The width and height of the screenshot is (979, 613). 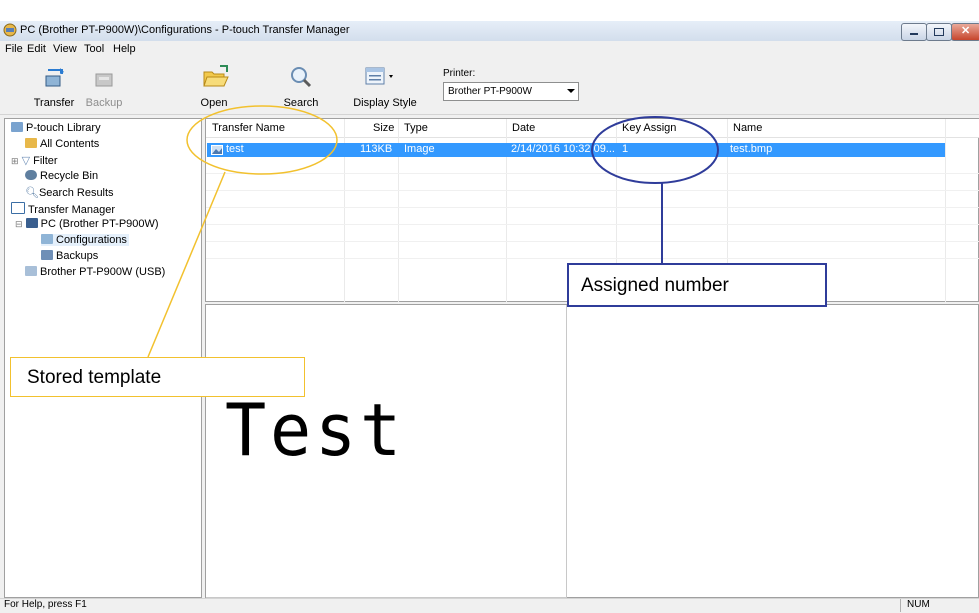 What do you see at coordinates (157, 377) in the screenshot?
I see `stored-template-callout: Stored template` at bounding box center [157, 377].